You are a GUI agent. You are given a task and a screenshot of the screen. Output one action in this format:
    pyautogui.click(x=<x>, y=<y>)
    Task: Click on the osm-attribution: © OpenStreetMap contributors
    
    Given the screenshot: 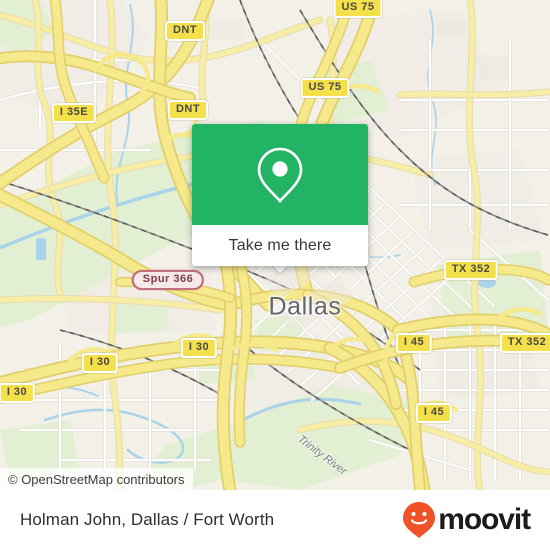 What is the action you would take?
    pyautogui.click(x=96, y=479)
    